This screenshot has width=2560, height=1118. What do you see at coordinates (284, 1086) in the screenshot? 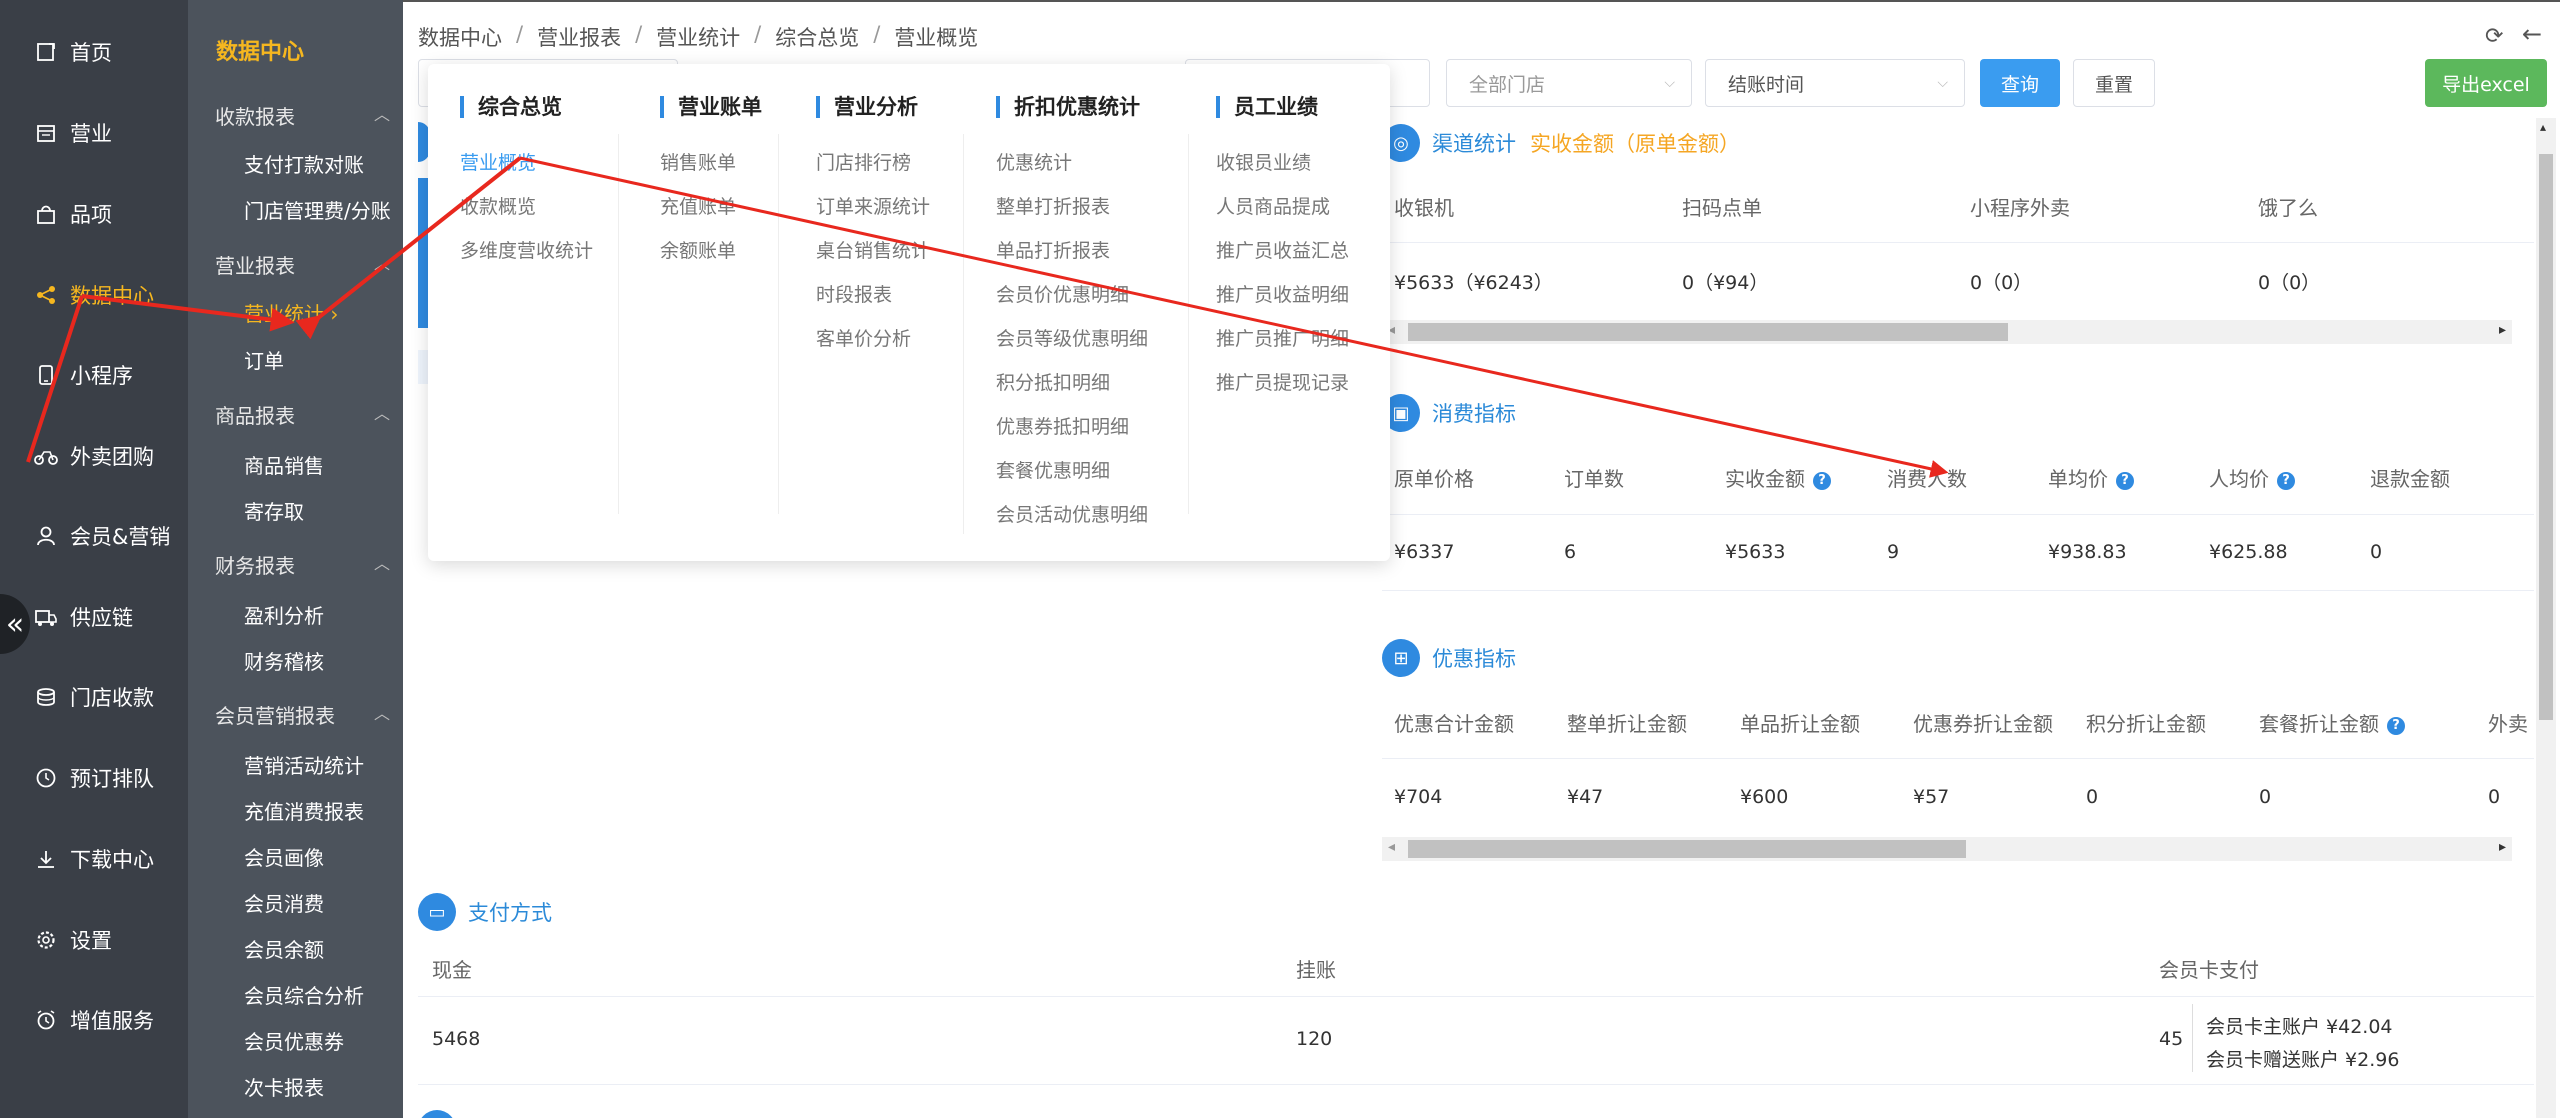
I see `nav2-item: 次卡报表` at bounding box center [284, 1086].